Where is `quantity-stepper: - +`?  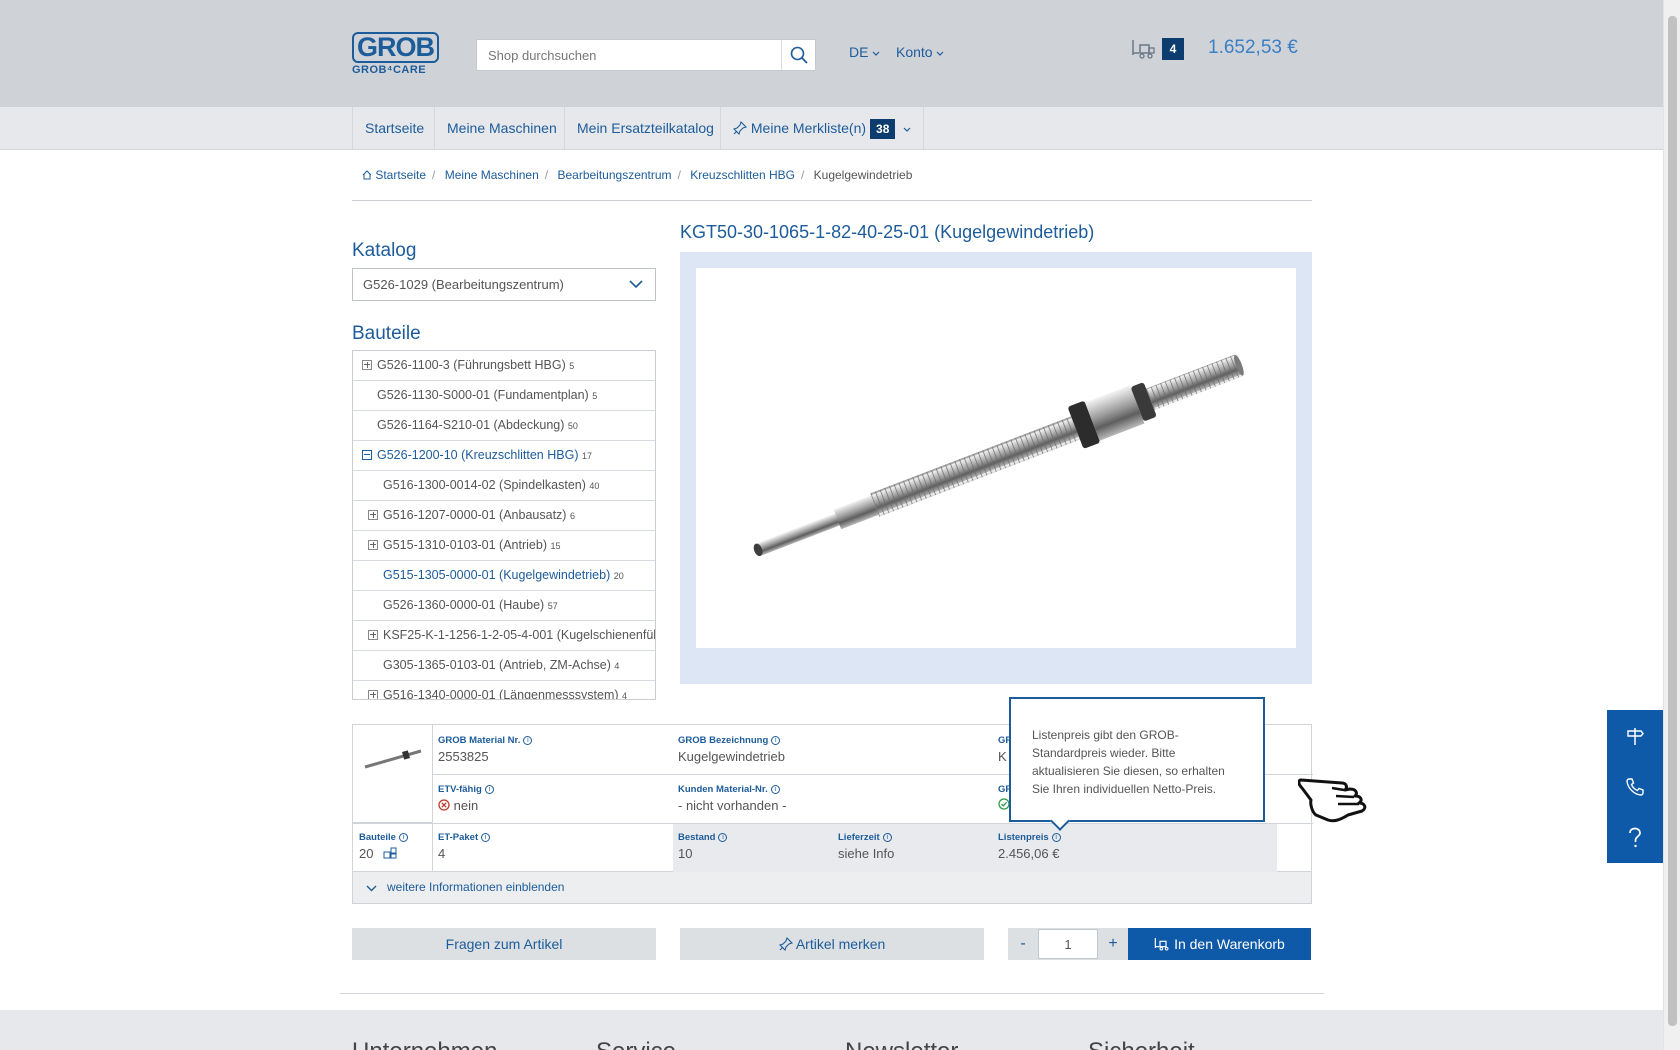 quantity-stepper: - + is located at coordinates (1068, 944).